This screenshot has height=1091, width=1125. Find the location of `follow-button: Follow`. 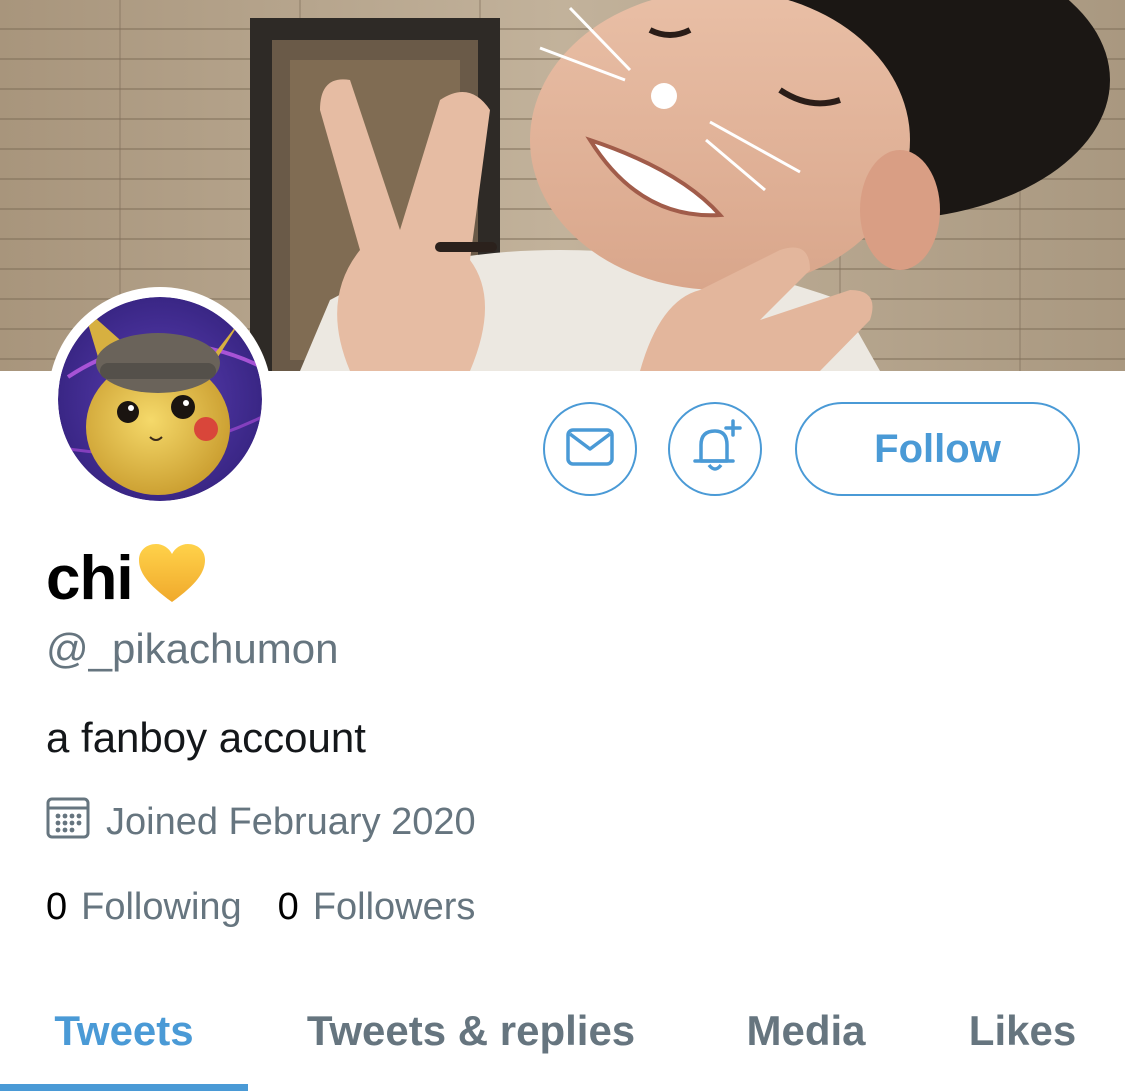

follow-button: Follow is located at coordinates (937, 449).